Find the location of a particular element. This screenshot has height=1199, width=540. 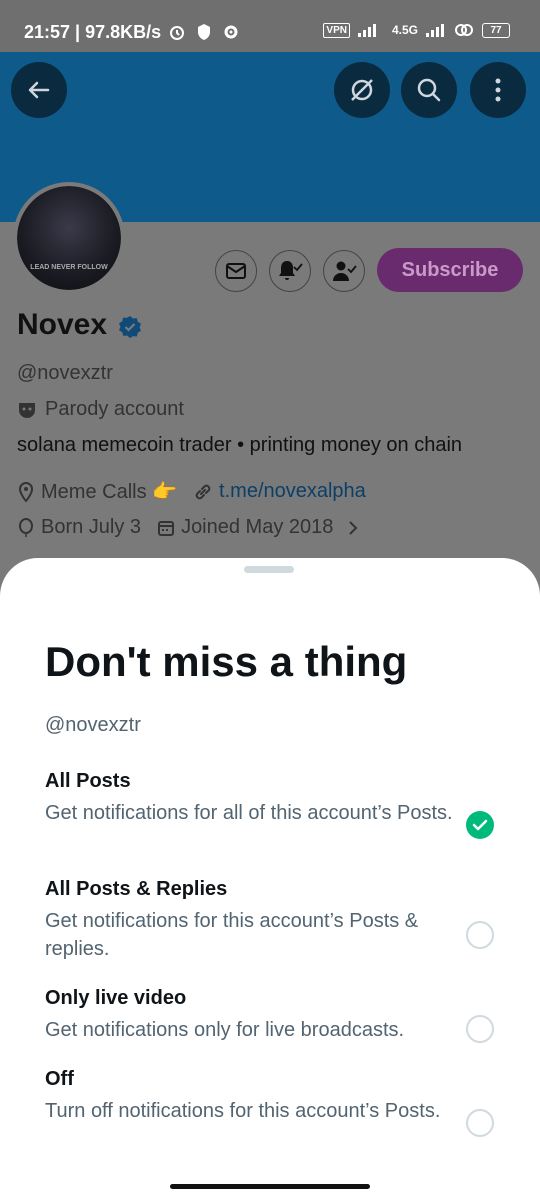

option-title: All Posts is located at coordinates (88, 781).